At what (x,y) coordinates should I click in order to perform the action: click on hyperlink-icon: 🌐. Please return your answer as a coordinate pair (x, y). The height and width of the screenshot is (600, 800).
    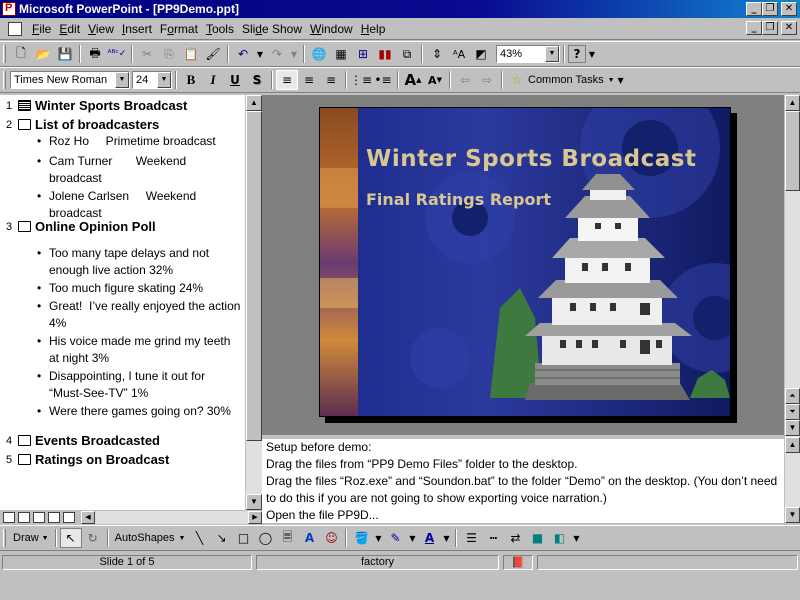
    Looking at the image, I should click on (319, 54).